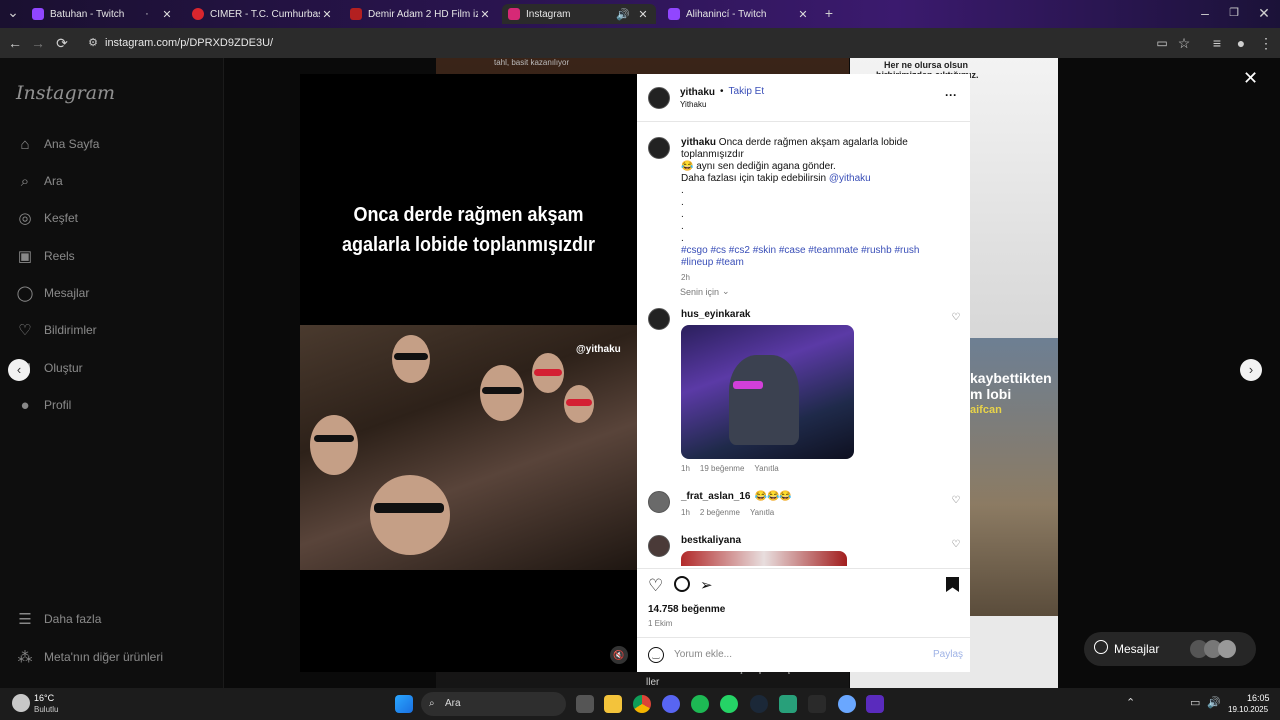 Image resolution: width=1280 pixels, height=720 pixels. What do you see at coordinates (659, 98) in the screenshot?
I see `author-avatar` at bounding box center [659, 98].